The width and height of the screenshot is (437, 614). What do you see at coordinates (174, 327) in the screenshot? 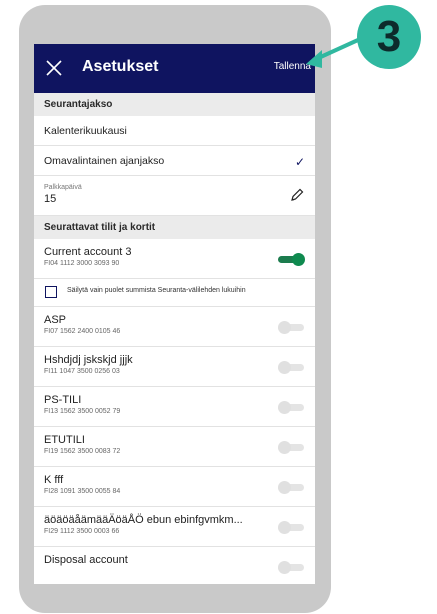
I see `account-row: ASP FI07 1562 2400 0105 46` at bounding box center [174, 327].